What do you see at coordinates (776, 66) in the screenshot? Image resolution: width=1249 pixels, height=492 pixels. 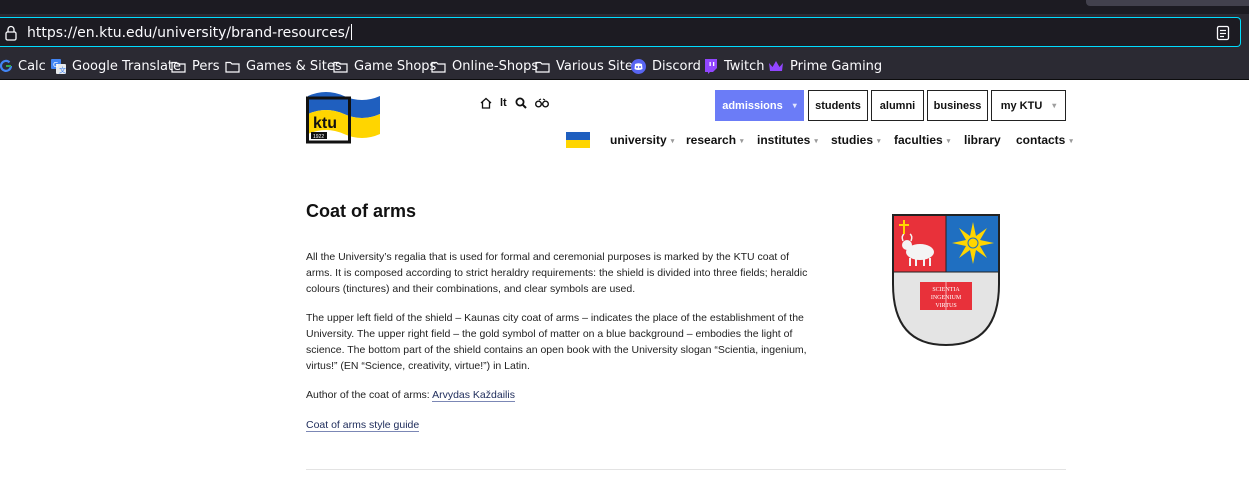 I see `crown-icon` at bounding box center [776, 66].